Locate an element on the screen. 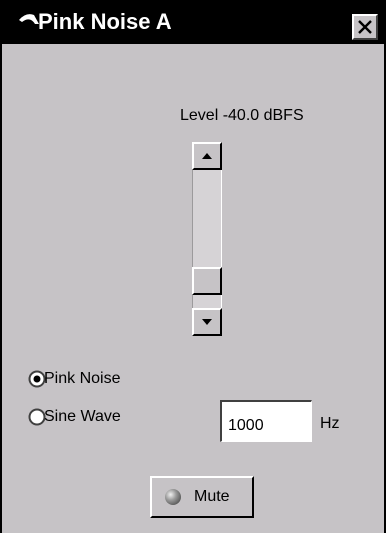 The height and width of the screenshot is (533, 386). mute-button: Mute is located at coordinates (202, 497).